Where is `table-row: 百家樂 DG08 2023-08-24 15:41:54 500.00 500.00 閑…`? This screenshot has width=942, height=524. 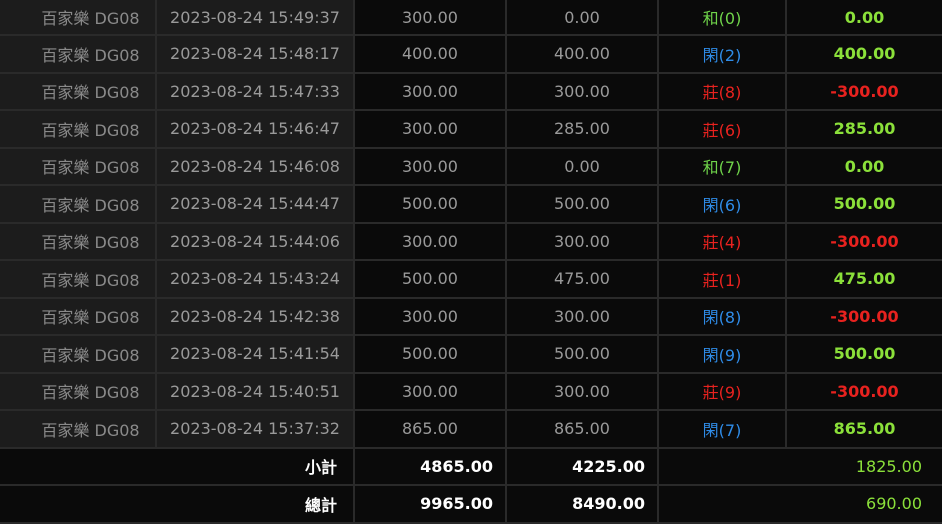
table-row: 百家樂 DG08 2023-08-24 15:41:54 500.00 500.00 閑… is located at coordinates (471, 355).